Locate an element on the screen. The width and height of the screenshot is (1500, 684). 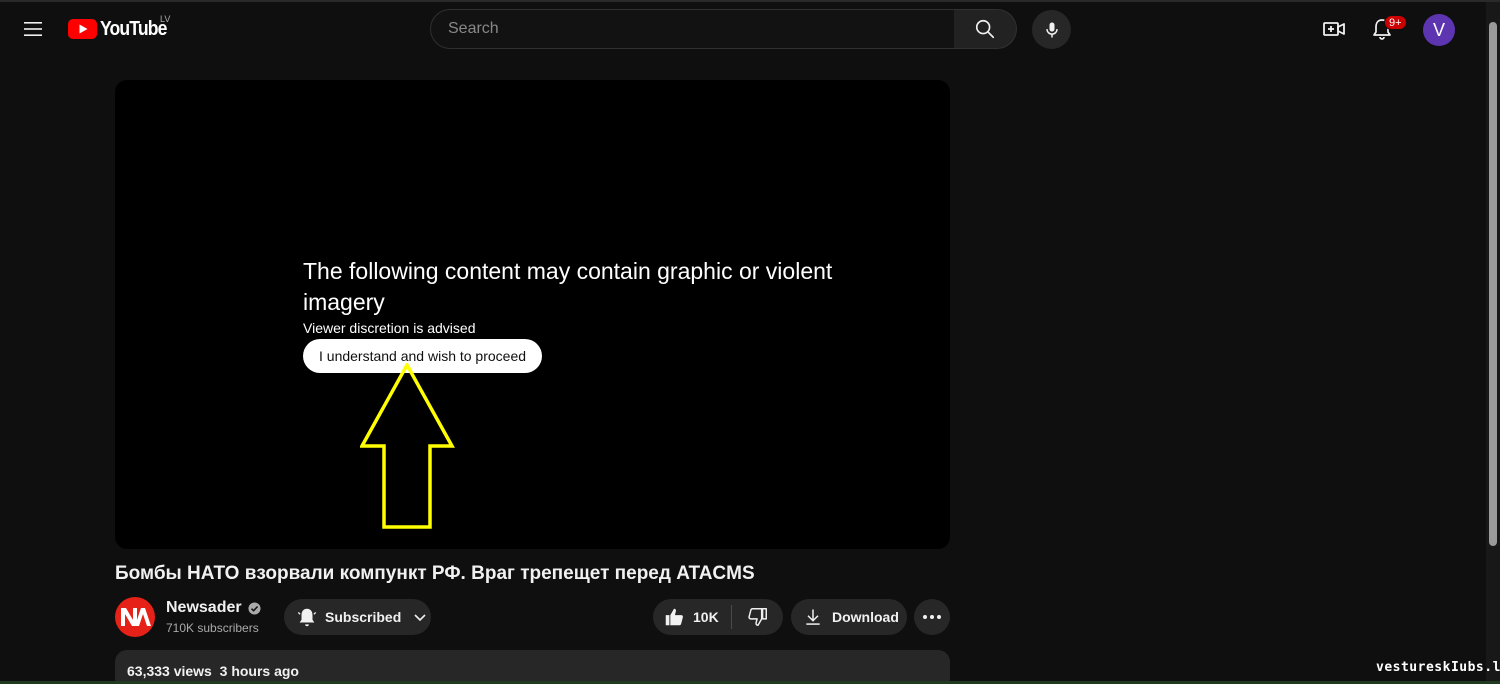
page-scrollbar is located at coordinates (1493, 343).